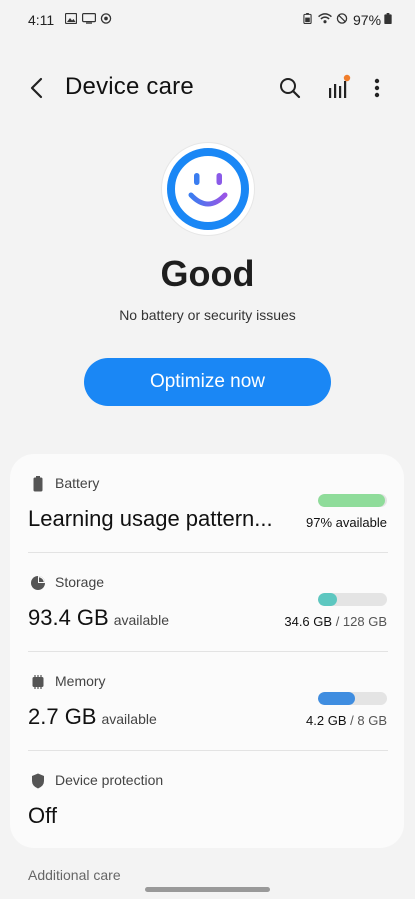 This screenshot has width=415, height=899. What do you see at coordinates (129, 86) in the screenshot?
I see `page-title: Device care` at bounding box center [129, 86].